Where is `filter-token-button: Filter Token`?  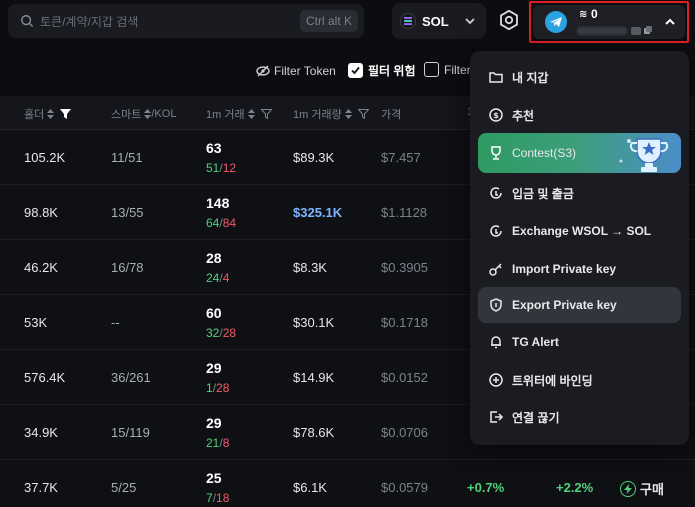
filter-token-button: Filter Token is located at coordinates (296, 71).